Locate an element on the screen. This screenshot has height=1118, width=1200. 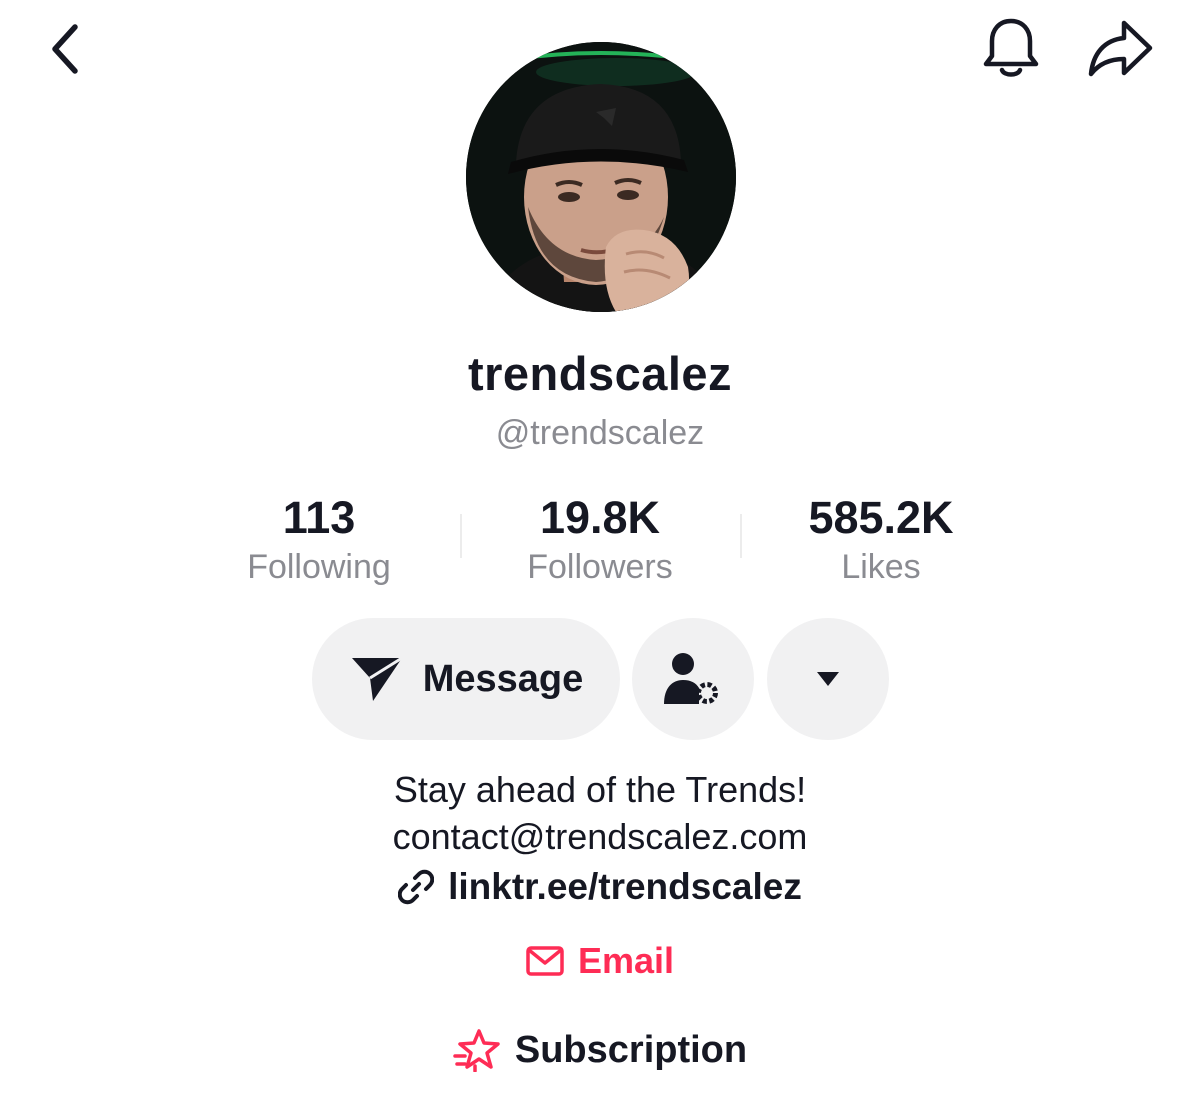
bio-line: Stay ahead of the Trends! is located at coordinates (600, 789).